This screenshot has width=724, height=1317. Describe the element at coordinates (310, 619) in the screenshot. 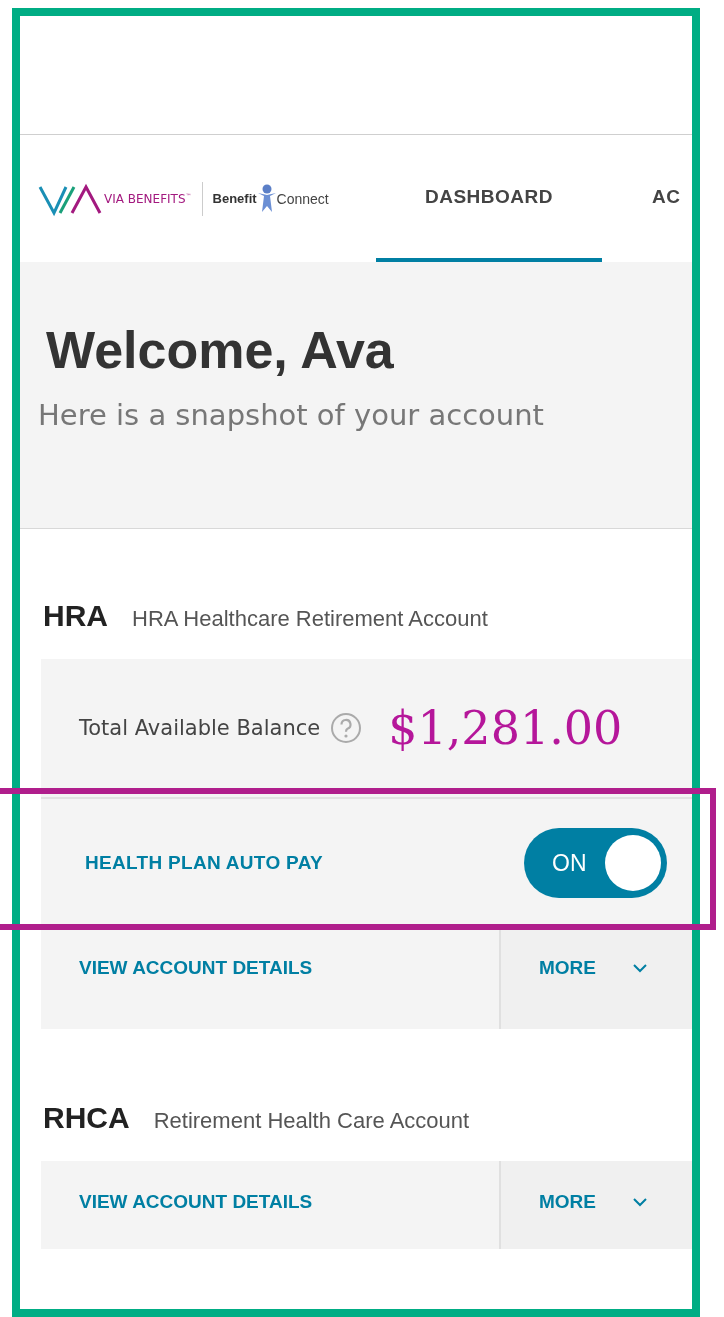

I see `account-name: HRA Healthcare Retirement Account` at that location.